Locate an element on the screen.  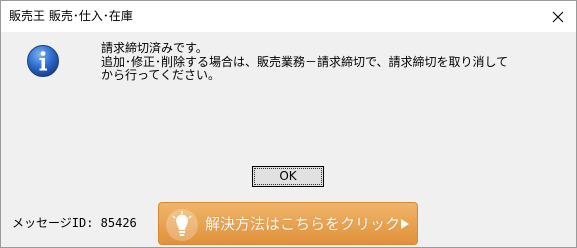
close-icon is located at coordinates (558, 17).